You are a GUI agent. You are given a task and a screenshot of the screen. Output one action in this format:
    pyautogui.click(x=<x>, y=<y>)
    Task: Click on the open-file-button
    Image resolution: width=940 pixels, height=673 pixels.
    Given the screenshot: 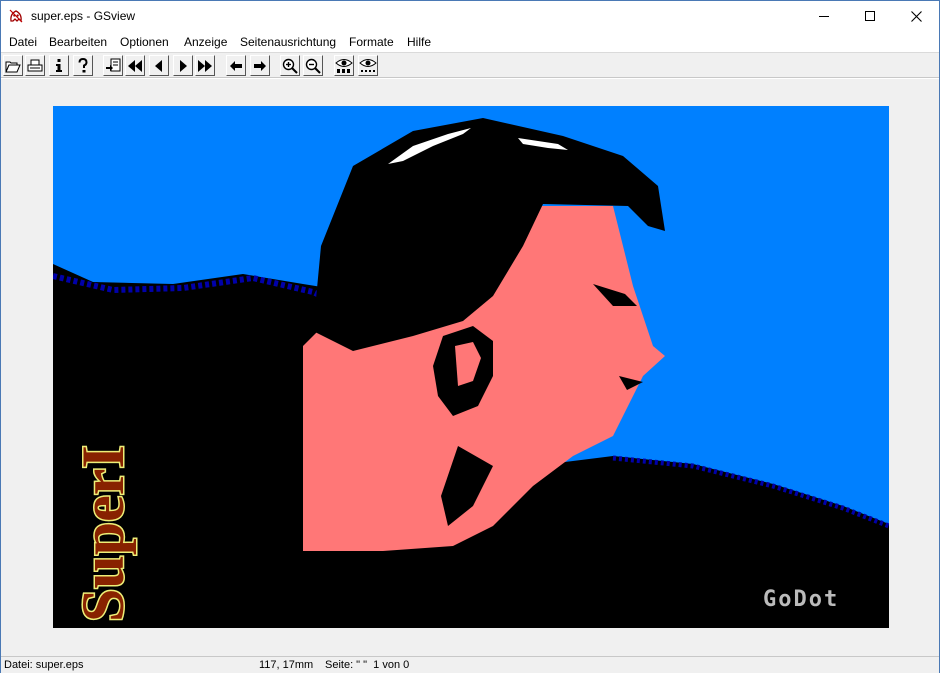 What is the action you would take?
    pyautogui.click(x=13, y=65)
    